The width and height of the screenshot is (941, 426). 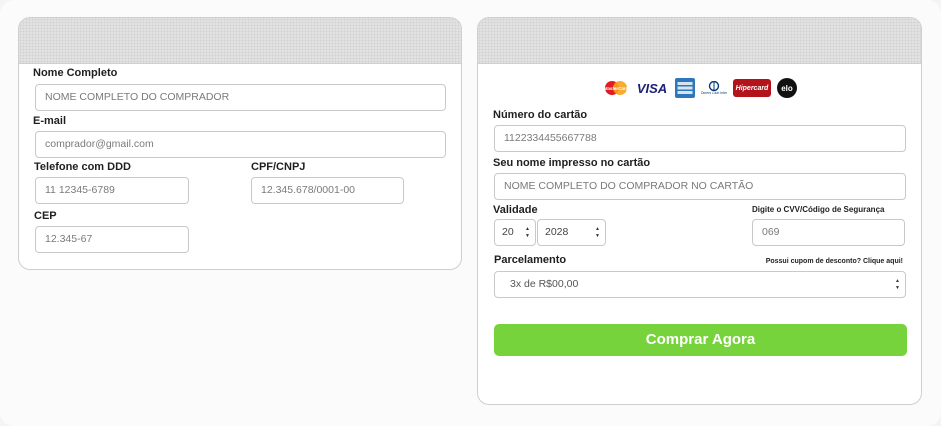 I want to click on card-name-input: NOME COMPLETO DO COMPRADOR NO CARTÃO, so click(x=700, y=186).